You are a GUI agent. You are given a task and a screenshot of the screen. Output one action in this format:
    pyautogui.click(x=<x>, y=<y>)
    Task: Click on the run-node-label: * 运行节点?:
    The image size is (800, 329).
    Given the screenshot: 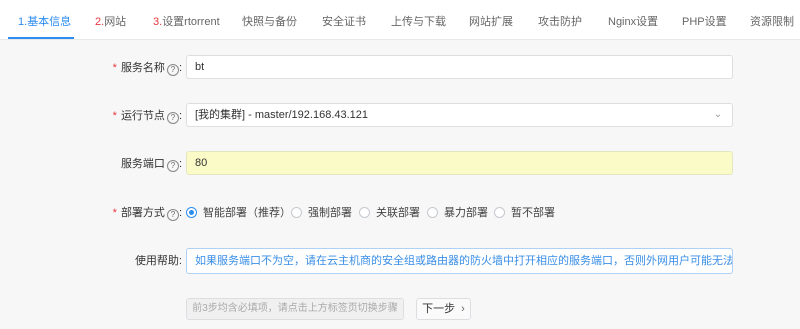 What is the action you would take?
    pyautogui.click(x=147, y=117)
    